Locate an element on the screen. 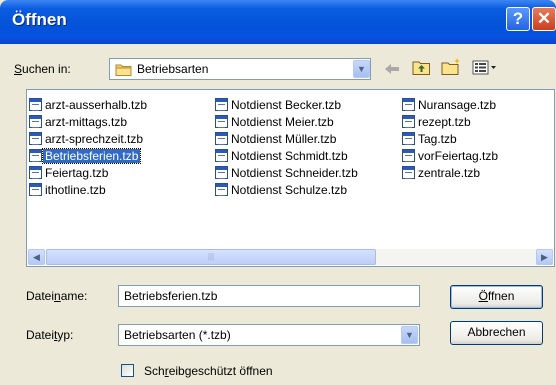 Image resolution: width=556 pixels, height=385 pixels. scroll-right-button: ▶ is located at coordinates (544, 257).